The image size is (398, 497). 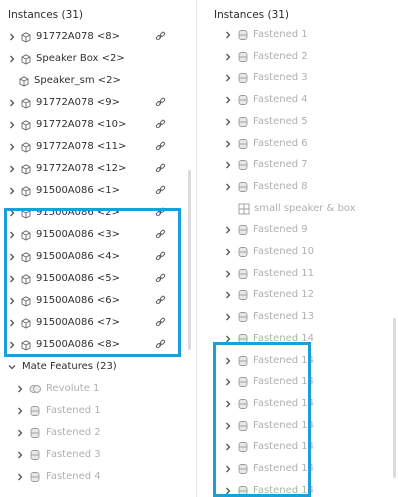 I want to click on mate-features-section: Mate Features (23), so click(x=98, y=367).